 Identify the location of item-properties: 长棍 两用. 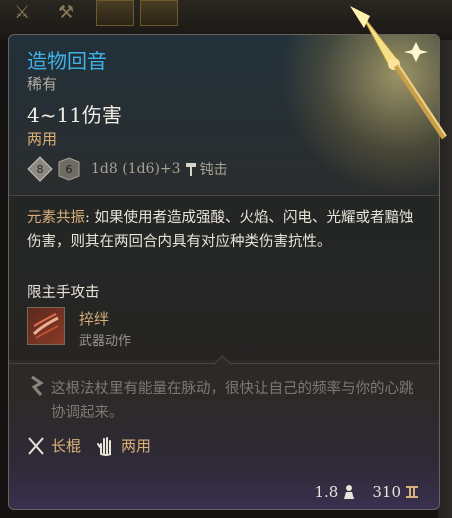
(89, 445).